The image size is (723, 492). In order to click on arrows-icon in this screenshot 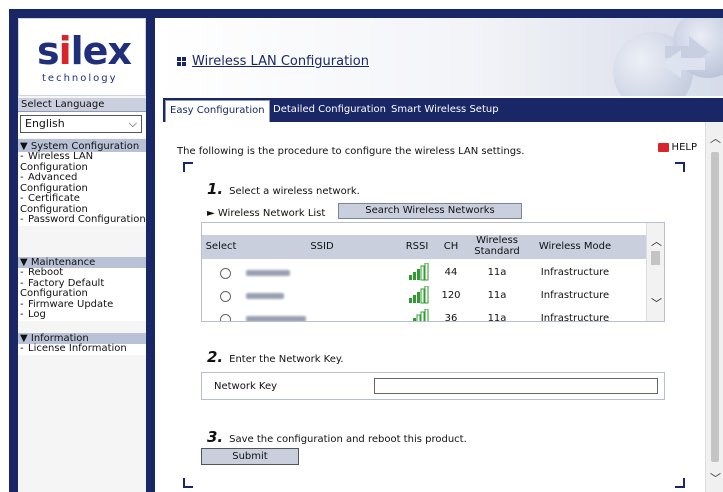, I will do `click(685, 57)`.